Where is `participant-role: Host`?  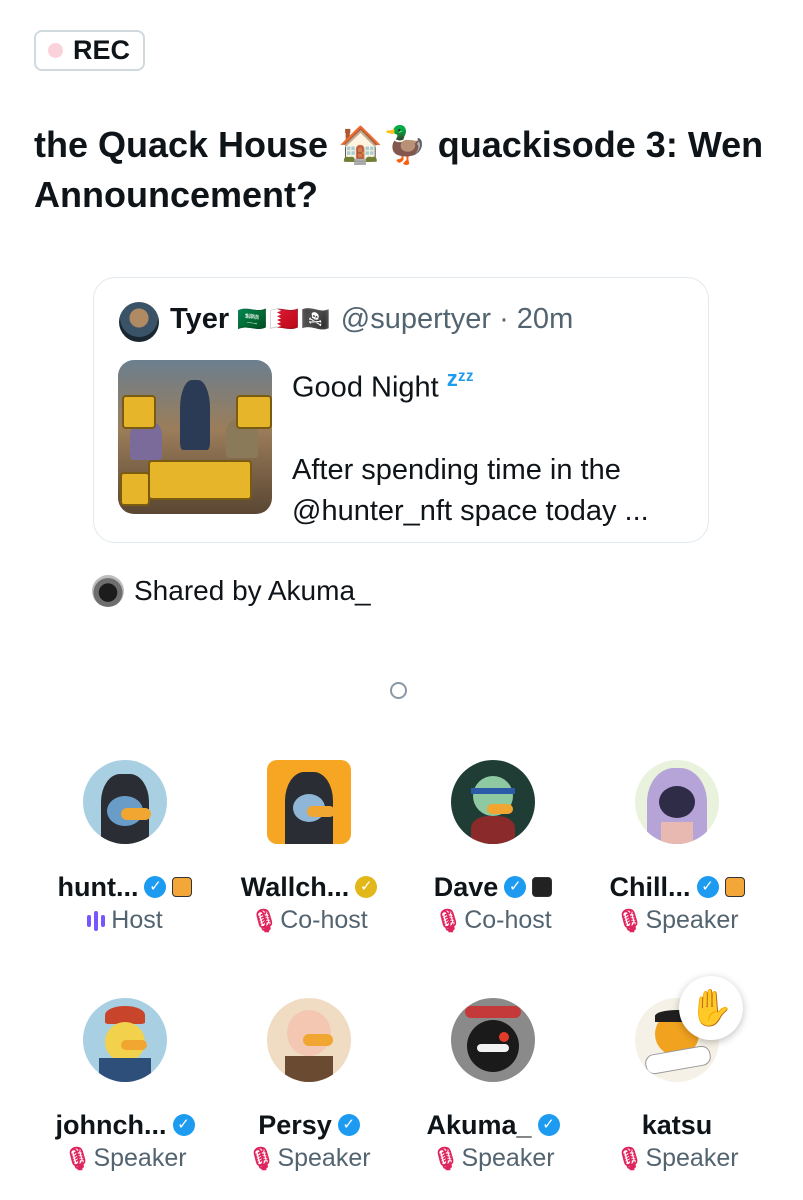
participant-role: Host is located at coordinates (137, 920).